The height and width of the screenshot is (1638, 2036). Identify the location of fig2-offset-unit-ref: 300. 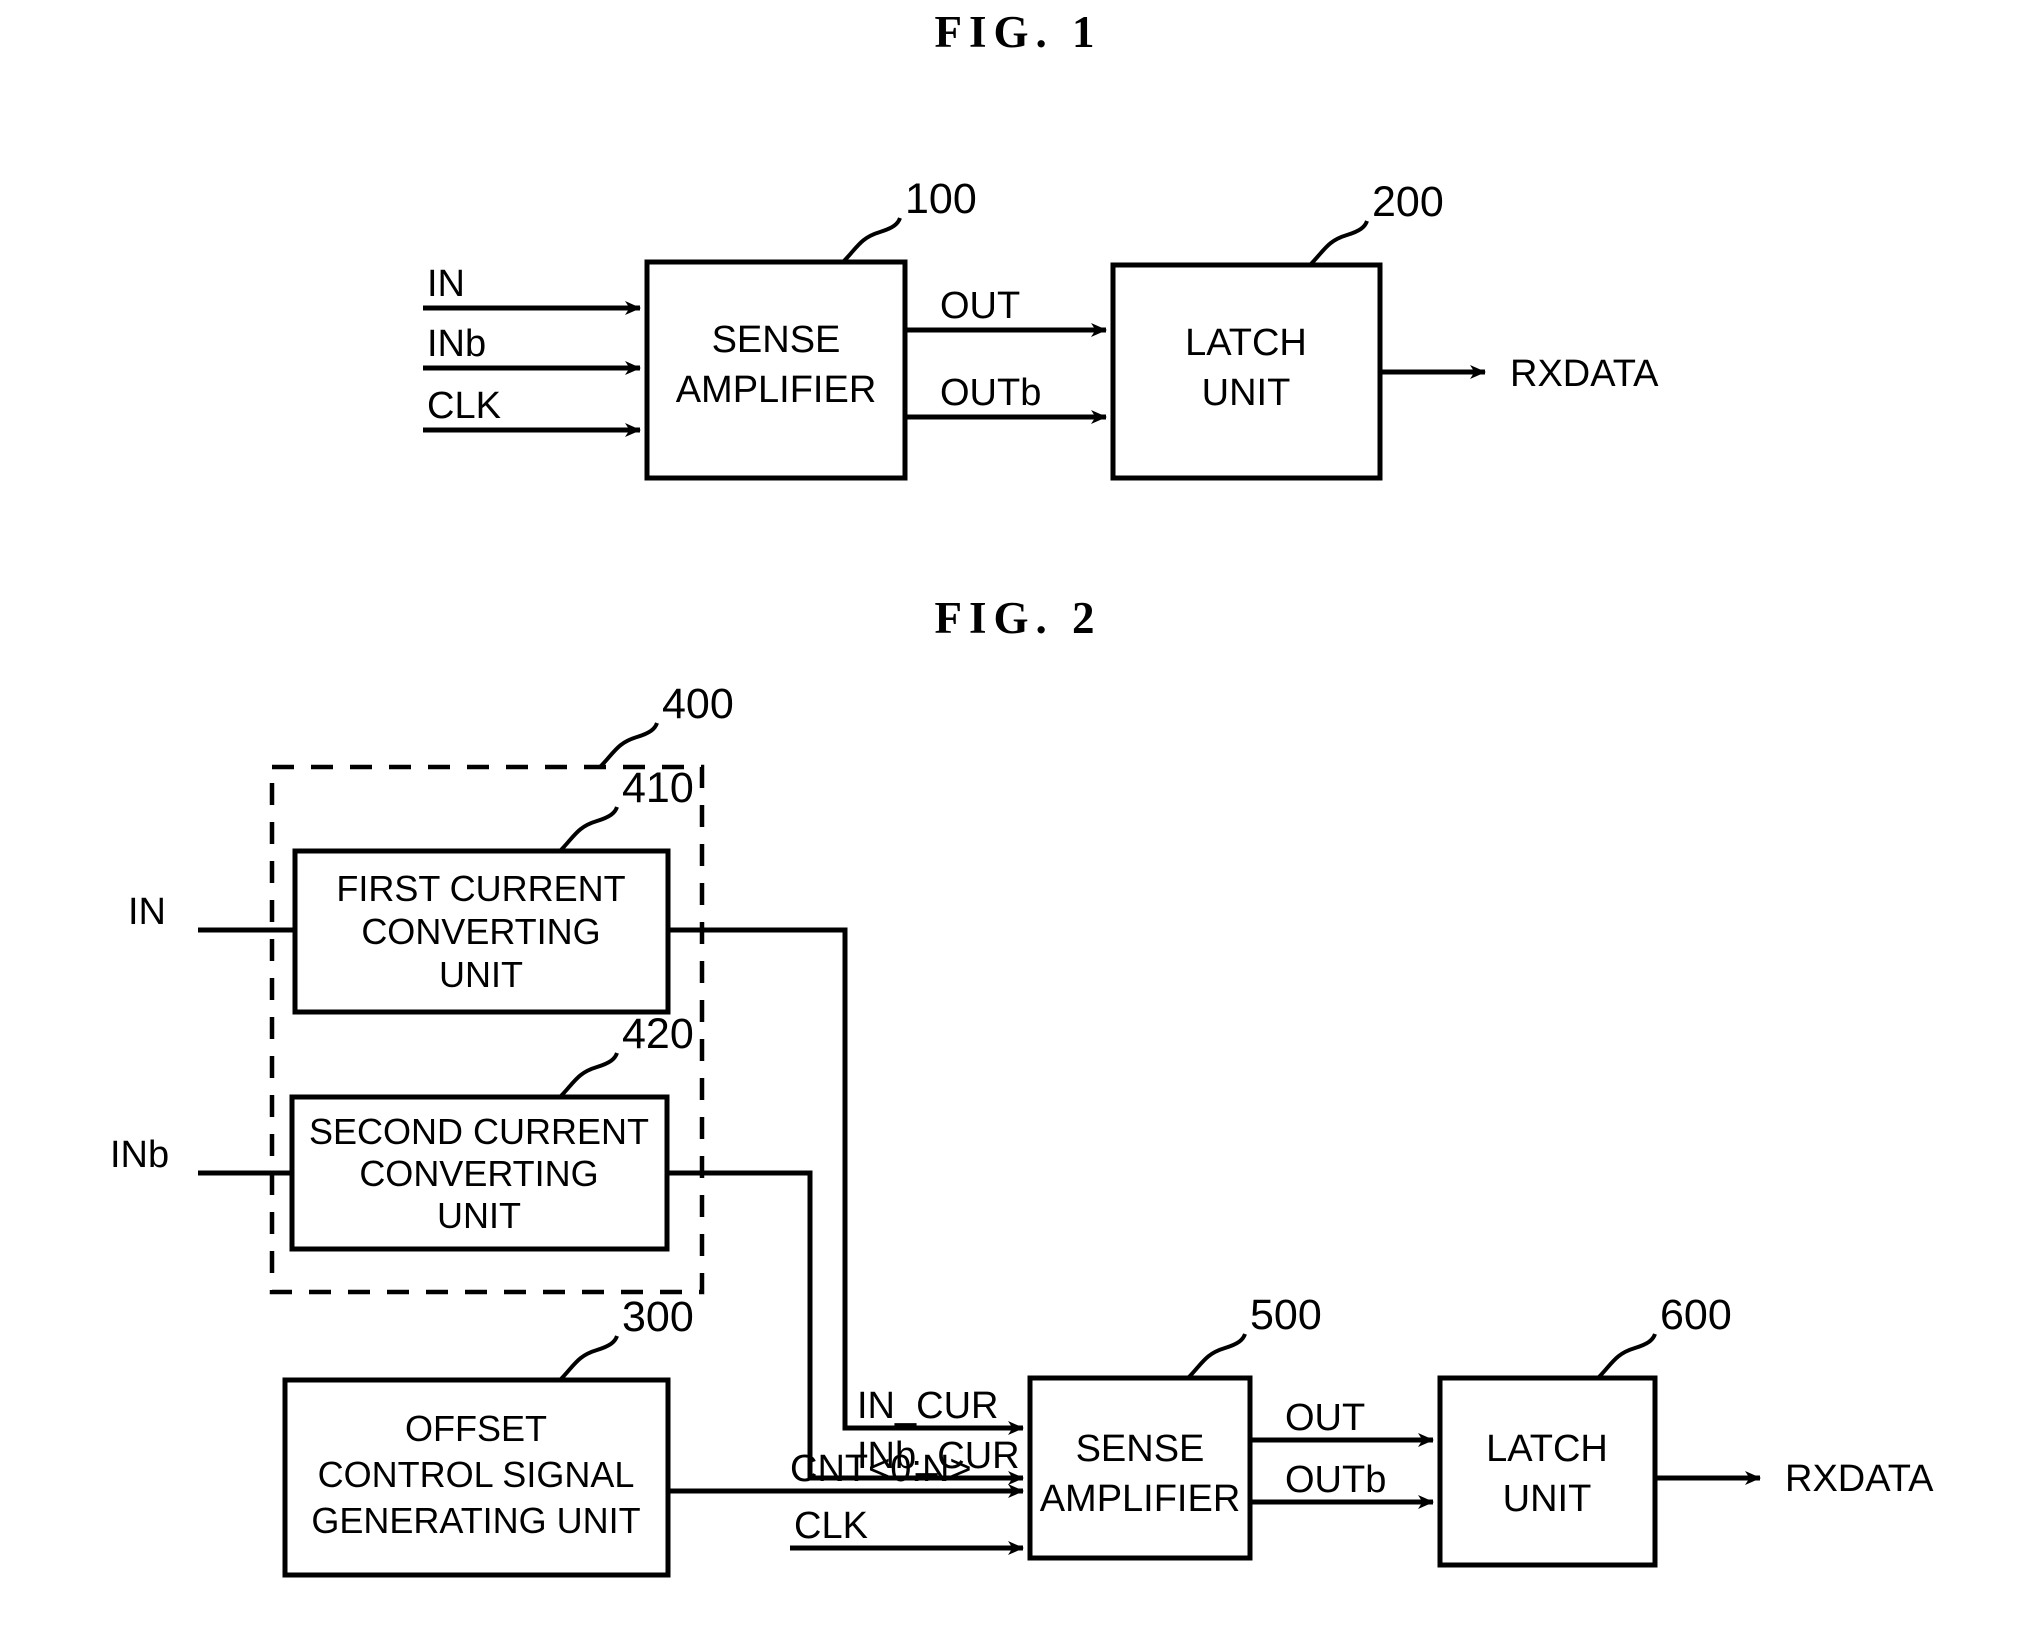
(658, 1317).